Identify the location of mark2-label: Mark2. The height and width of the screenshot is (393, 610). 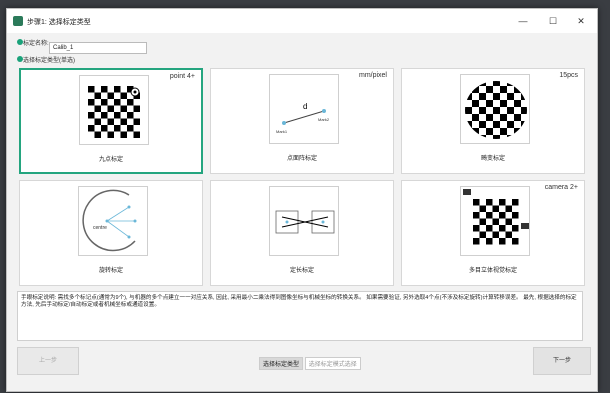
(324, 119).